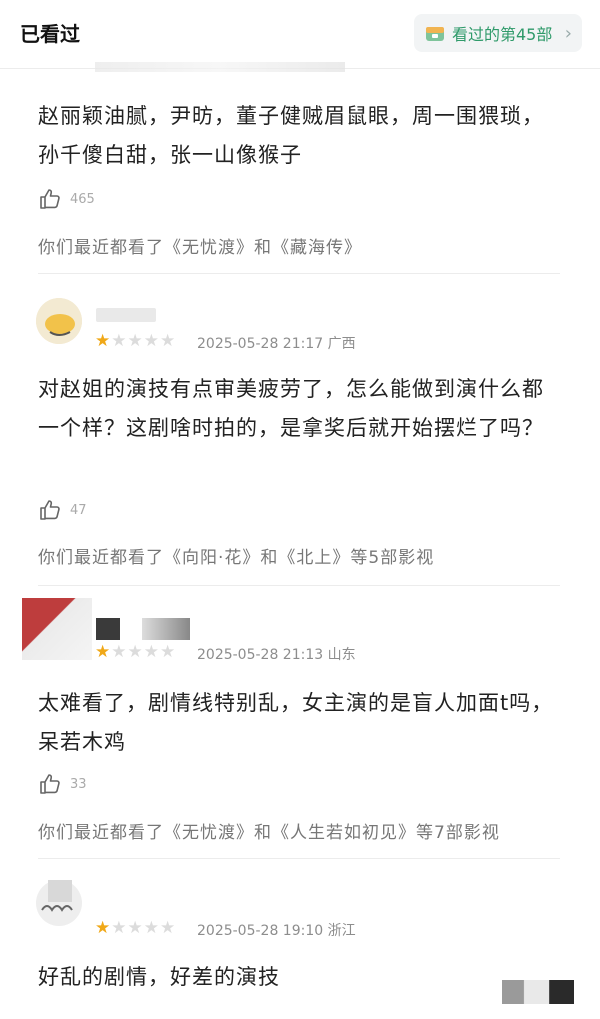  I want to click on like-button: 47, so click(62, 510).